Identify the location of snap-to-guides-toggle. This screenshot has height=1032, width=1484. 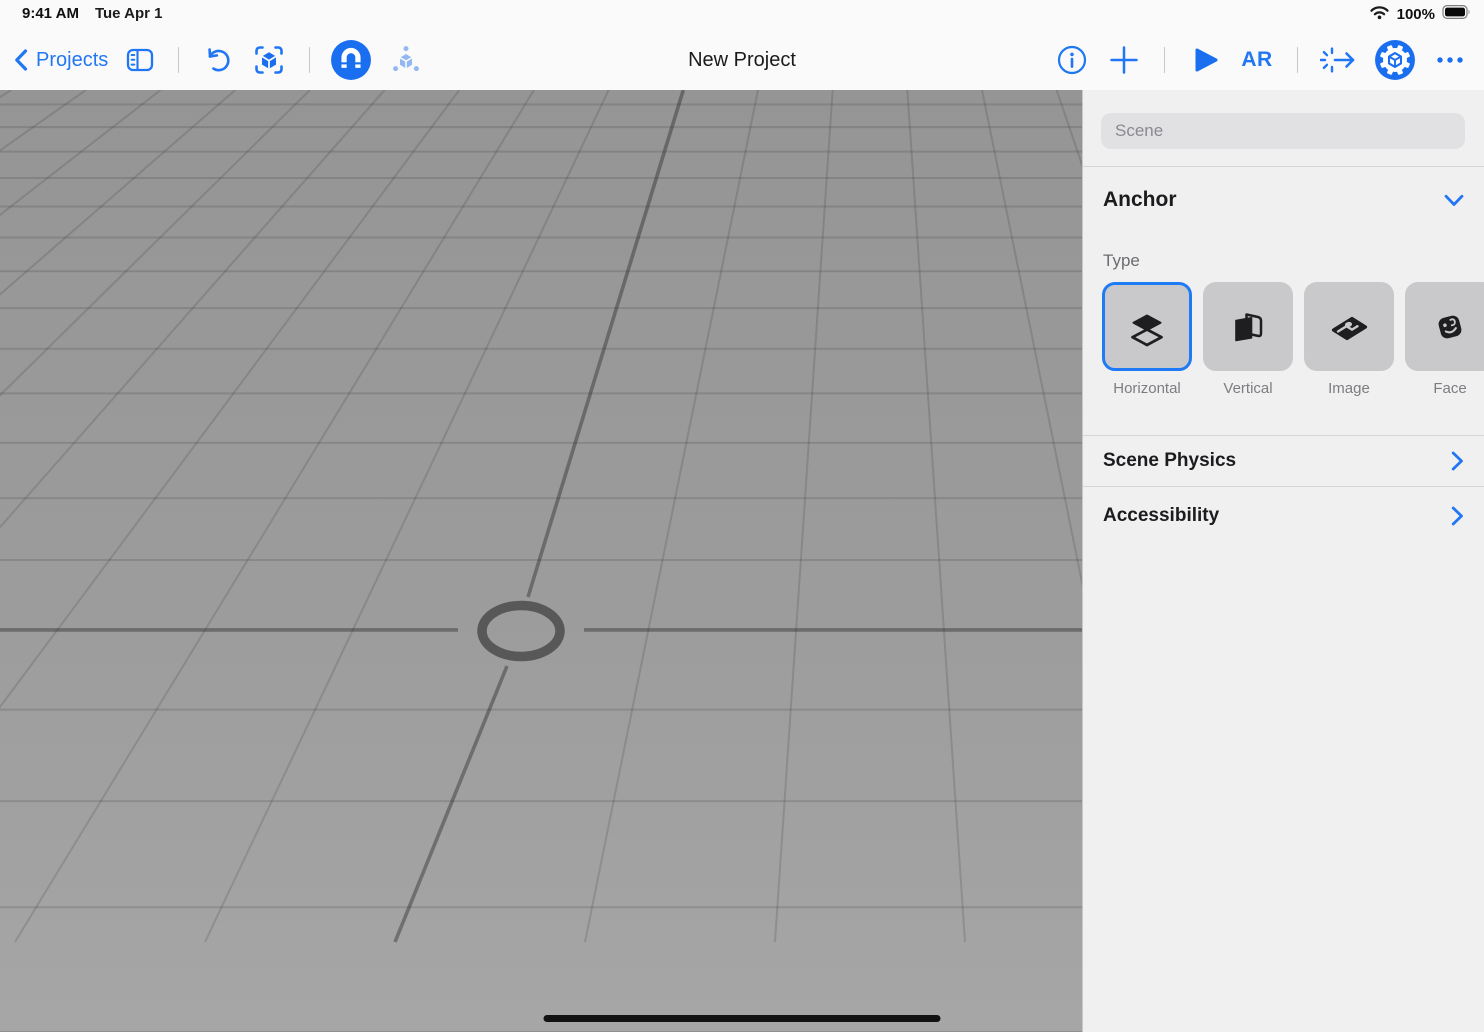
(351, 60).